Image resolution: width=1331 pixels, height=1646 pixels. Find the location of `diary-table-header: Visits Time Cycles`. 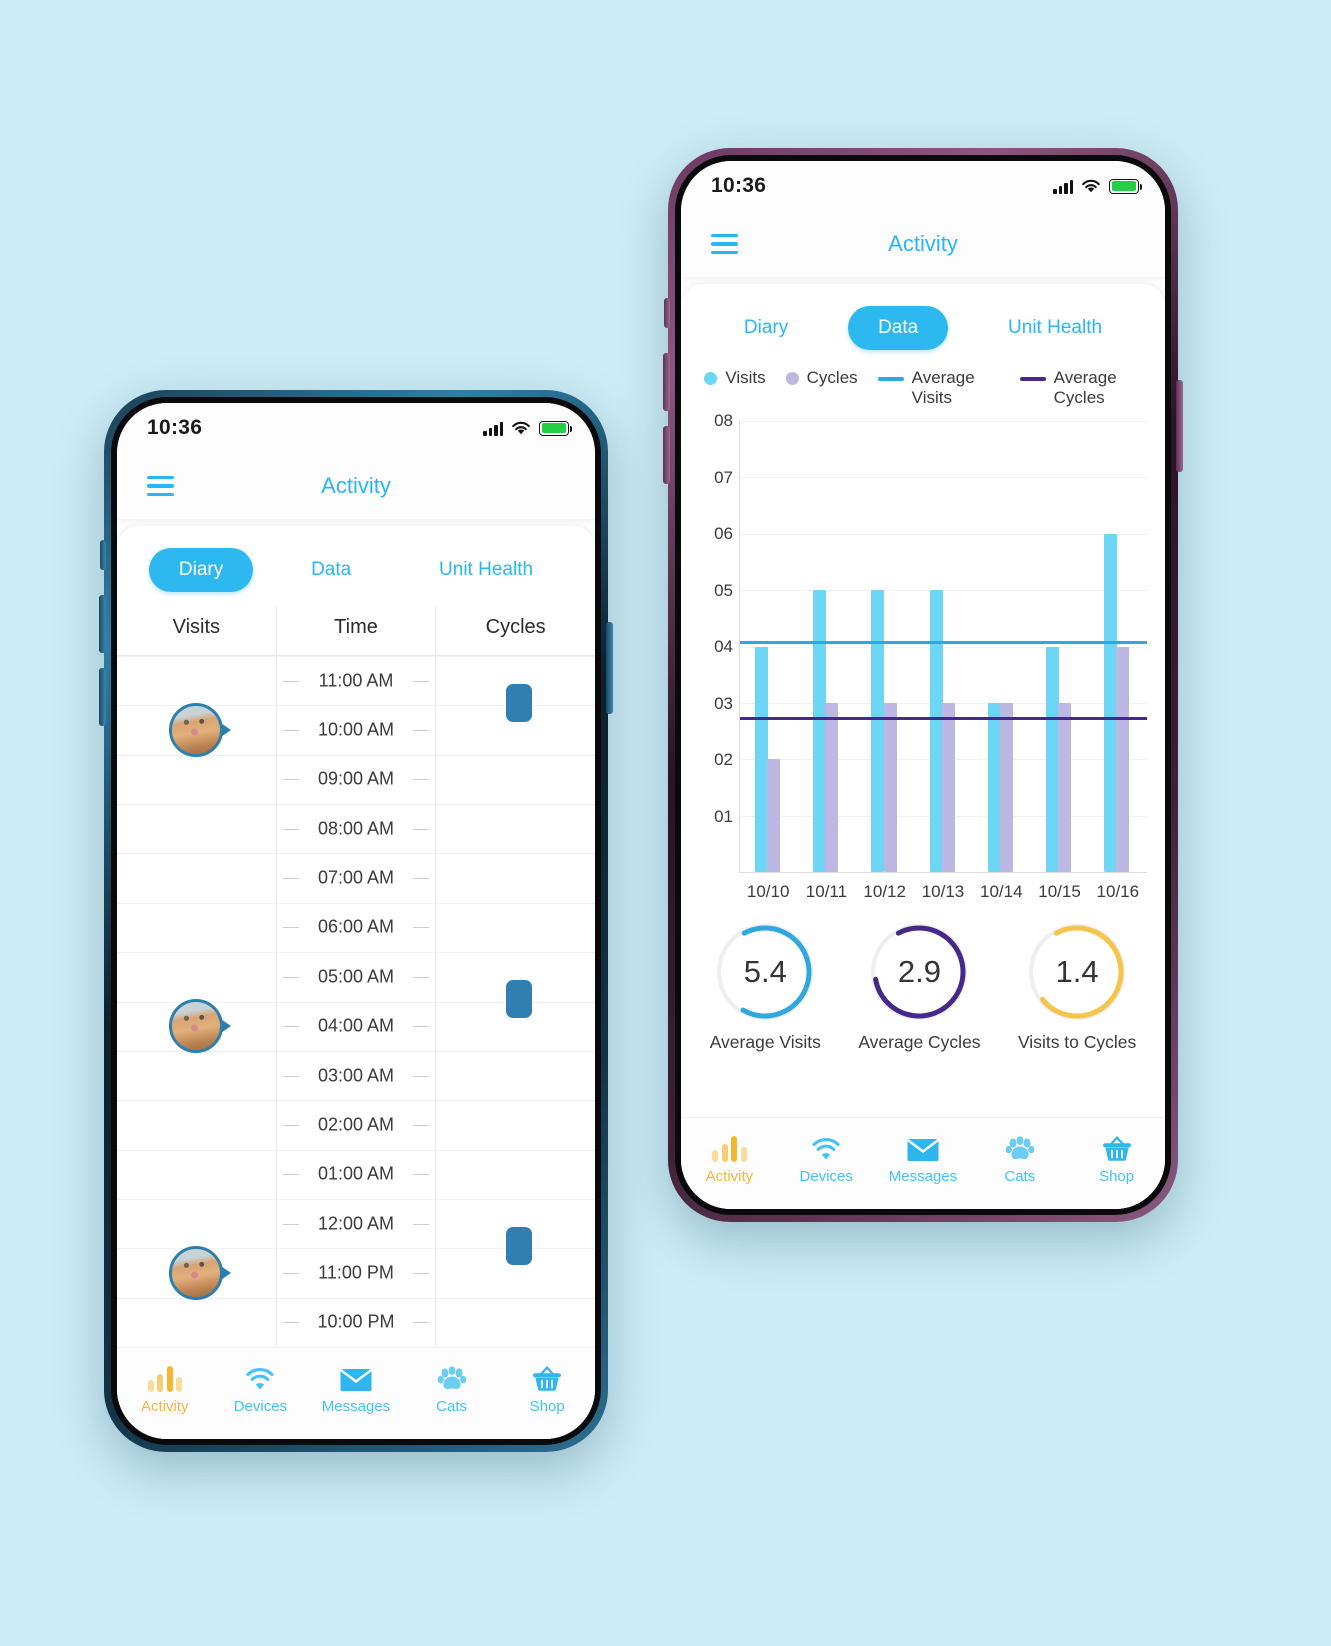

diary-table-header: Visits Time Cycles is located at coordinates (356, 631).